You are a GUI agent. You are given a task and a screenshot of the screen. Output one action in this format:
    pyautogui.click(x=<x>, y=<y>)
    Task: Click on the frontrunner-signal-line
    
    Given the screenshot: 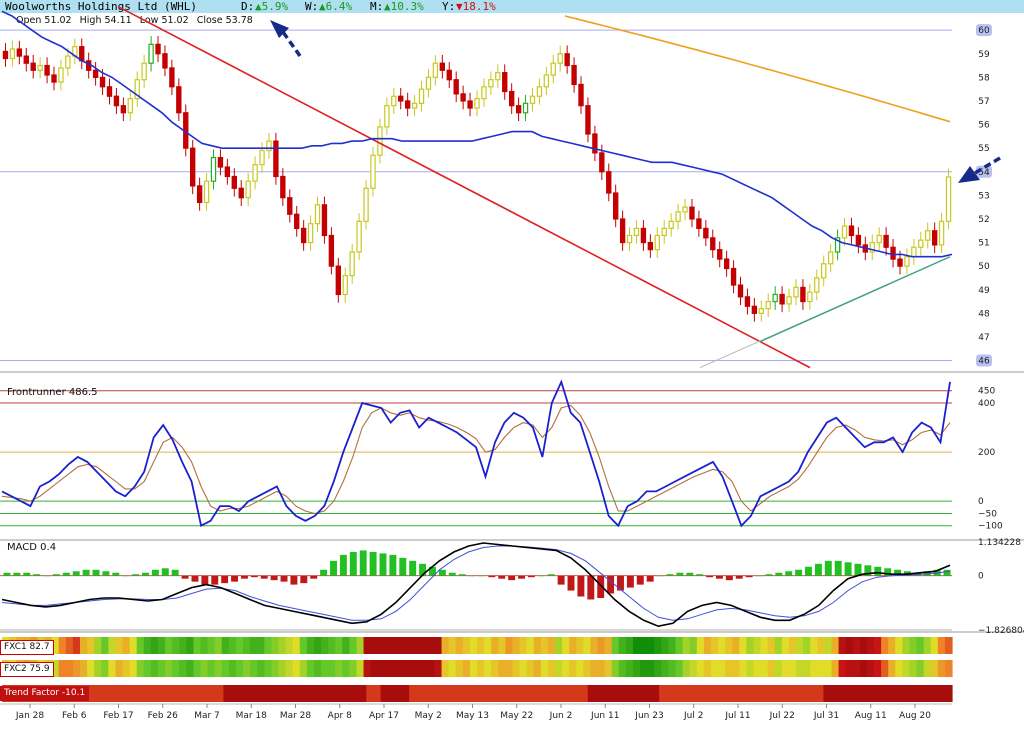 What is the action you would take?
    pyautogui.click(x=476, y=459)
    